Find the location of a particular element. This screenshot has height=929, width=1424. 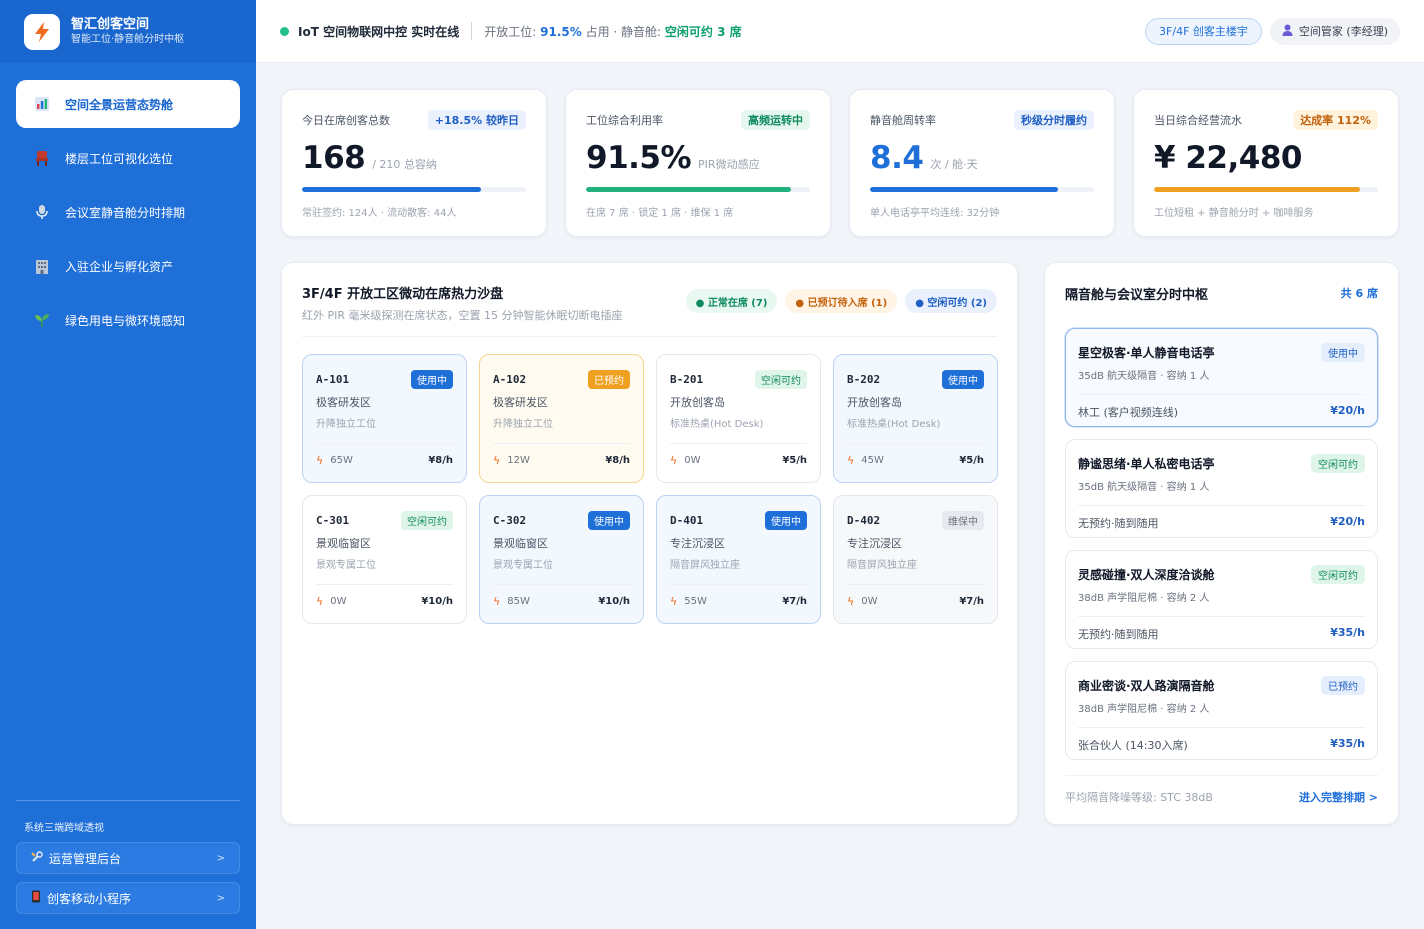

nav-item-label: 楼层工位可视化选位 is located at coordinates (119, 158).